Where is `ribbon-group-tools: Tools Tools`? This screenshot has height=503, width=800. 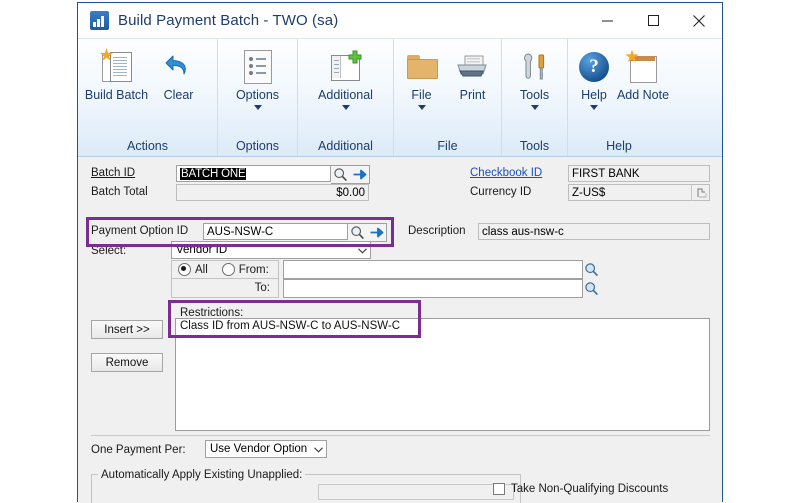
ribbon-group-tools: Tools Tools is located at coordinates (535, 97).